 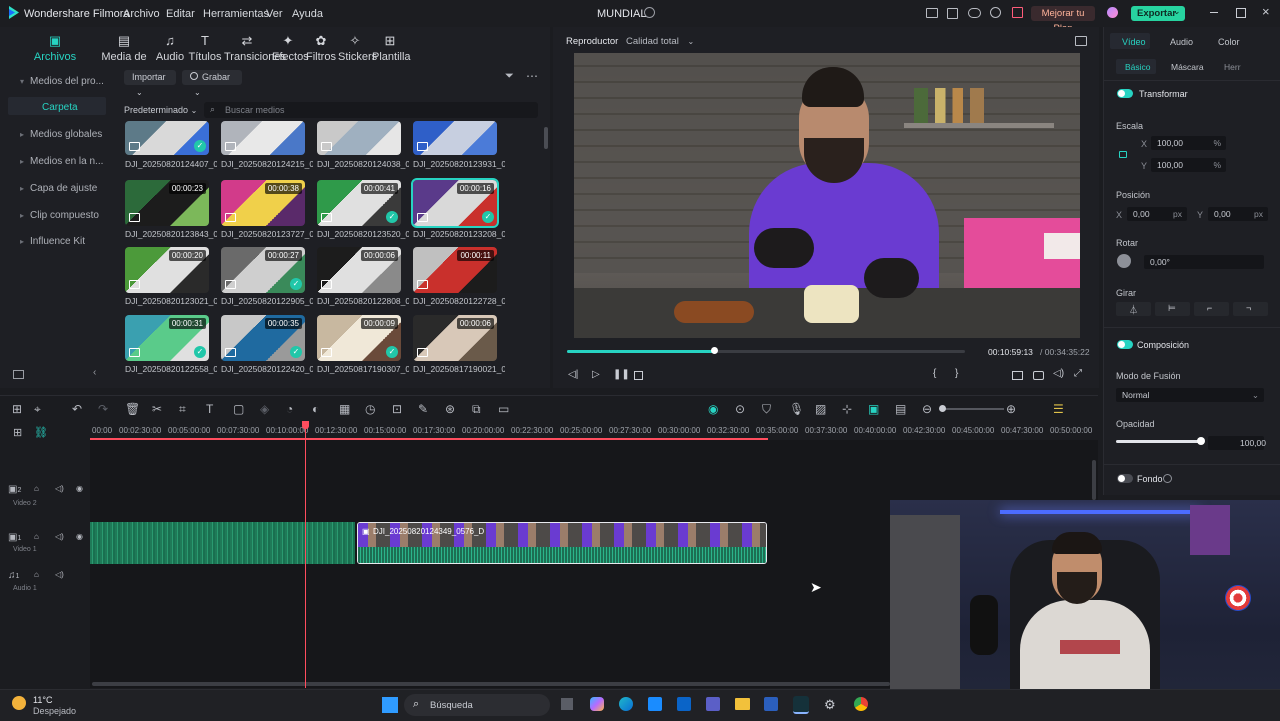 What do you see at coordinates (132, 409) in the screenshot?
I see `delete-icon: 🗑` at bounding box center [132, 409].